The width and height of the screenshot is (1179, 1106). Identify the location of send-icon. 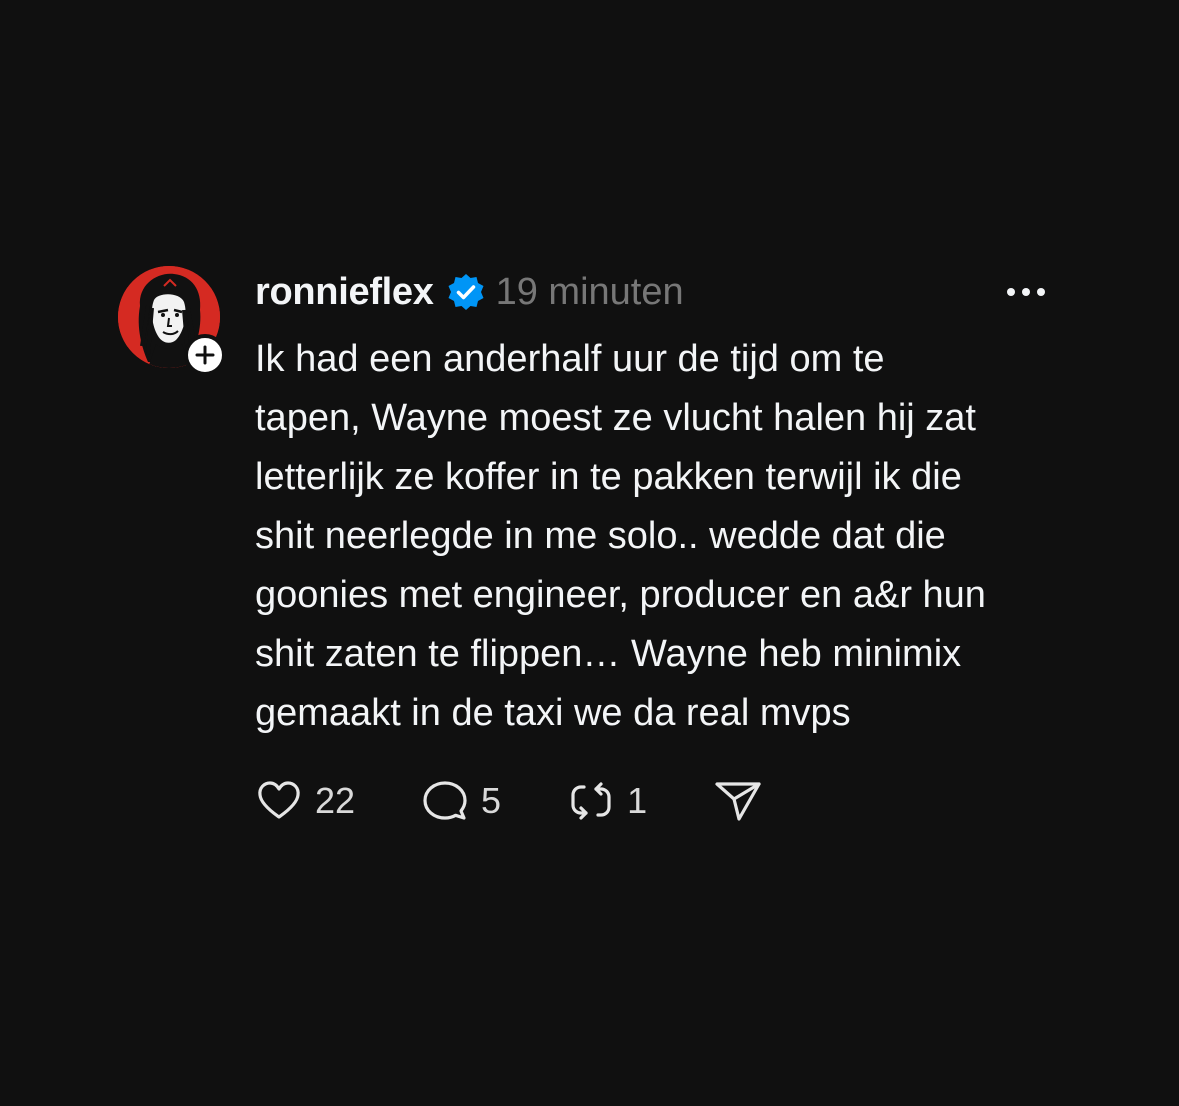
(738, 801).